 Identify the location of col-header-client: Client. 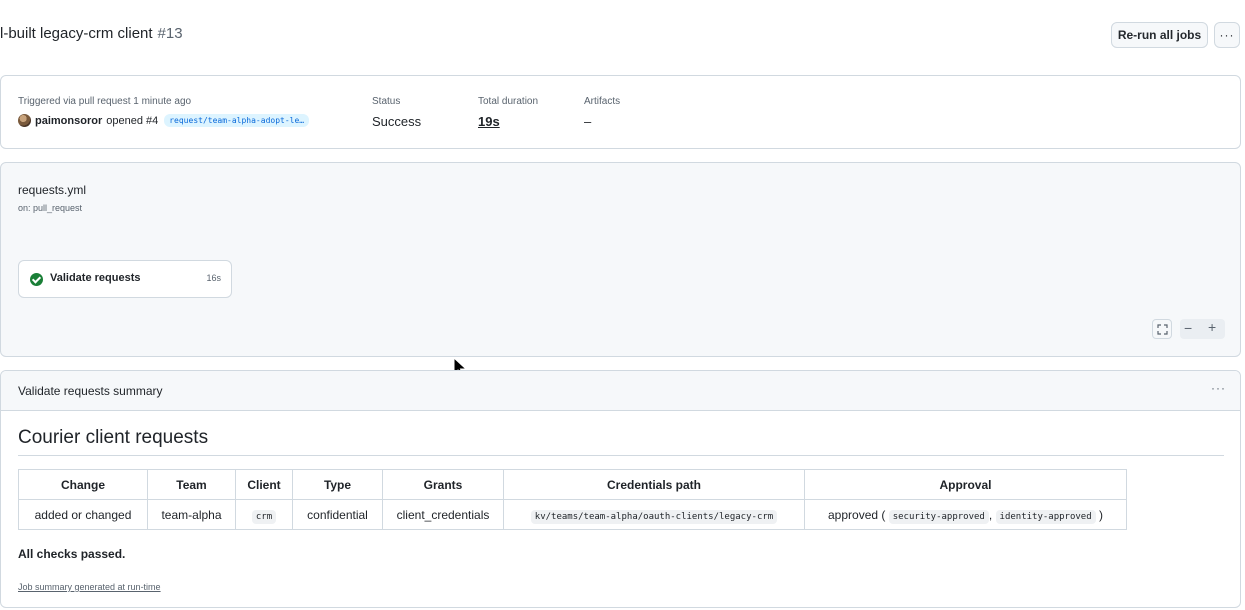
(264, 484).